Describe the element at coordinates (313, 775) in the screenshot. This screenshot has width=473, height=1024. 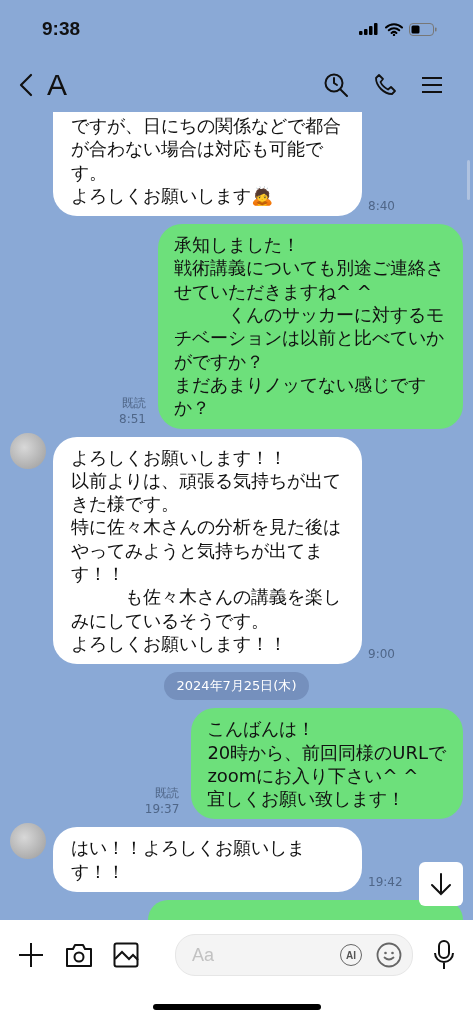
I see `message-text: zoomにお入り下さい^ ^` at that location.